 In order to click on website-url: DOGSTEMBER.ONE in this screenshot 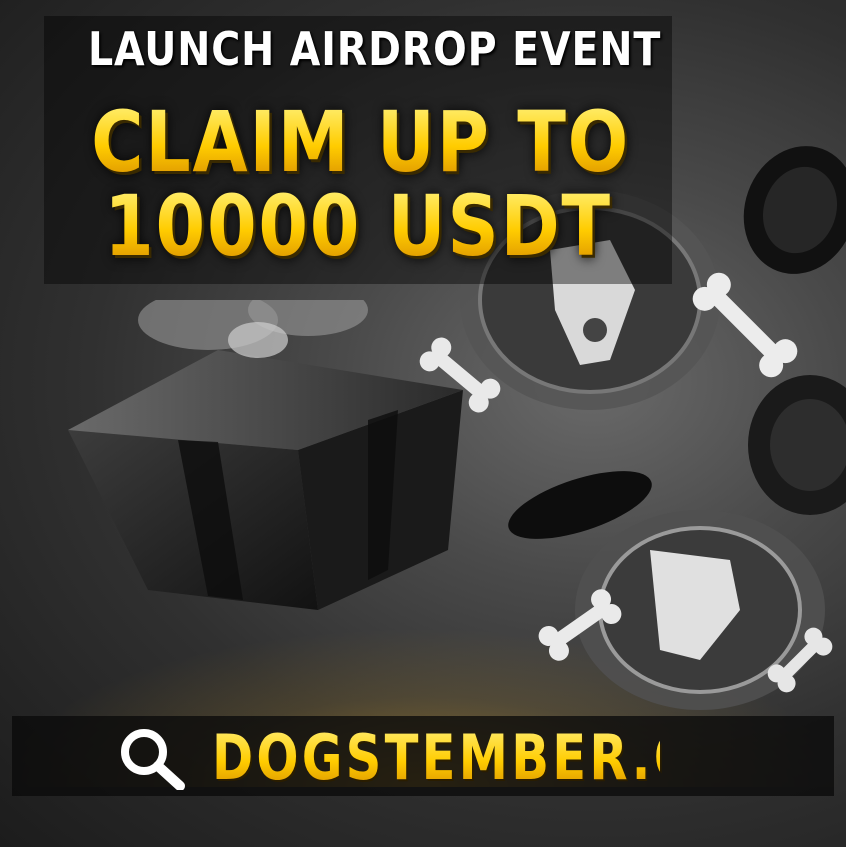, I will do `click(496, 757)`.